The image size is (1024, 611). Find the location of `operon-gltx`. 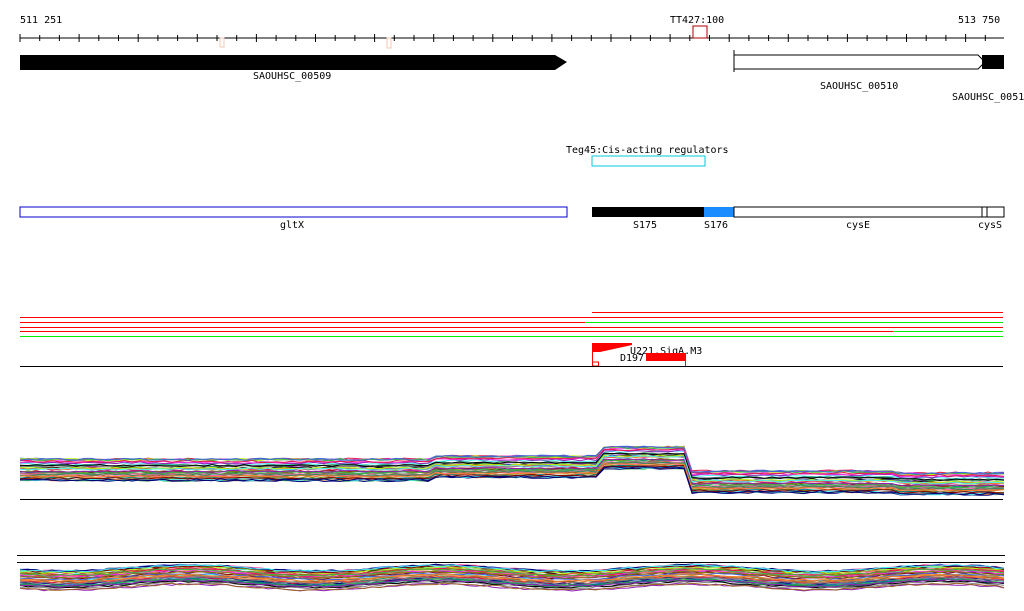

operon-gltx is located at coordinates (293, 212).